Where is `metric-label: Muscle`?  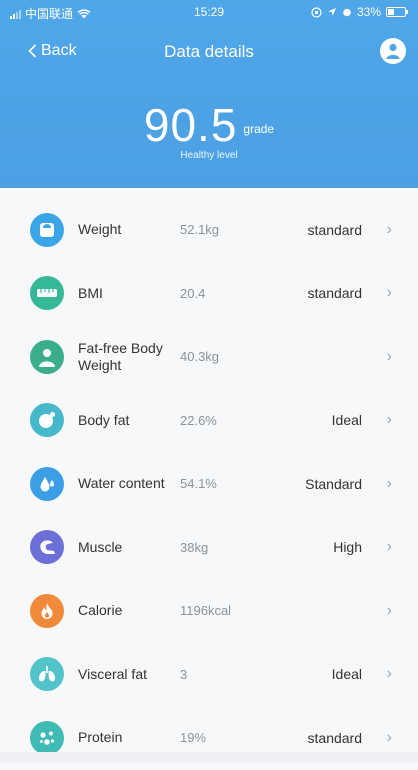
metric-label: Muscle is located at coordinates (100, 546).